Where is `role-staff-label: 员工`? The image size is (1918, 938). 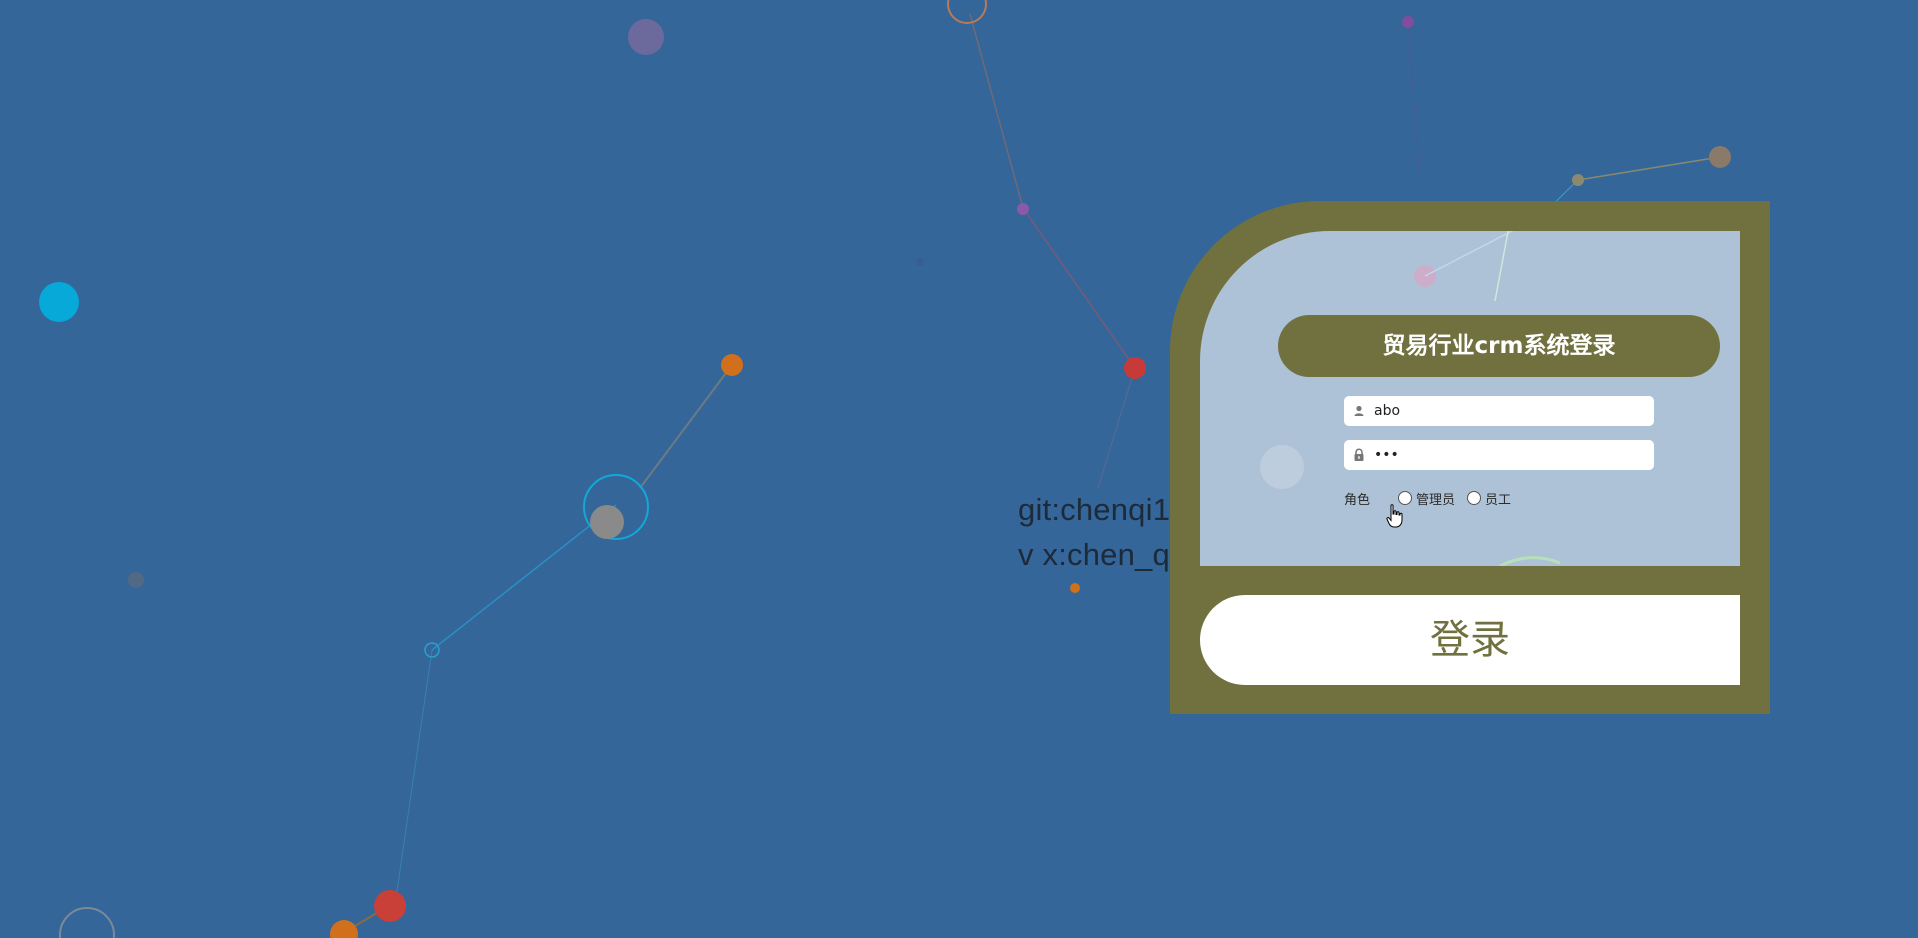
role-staff-label: 员工 is located at coordinates (1498, 500).